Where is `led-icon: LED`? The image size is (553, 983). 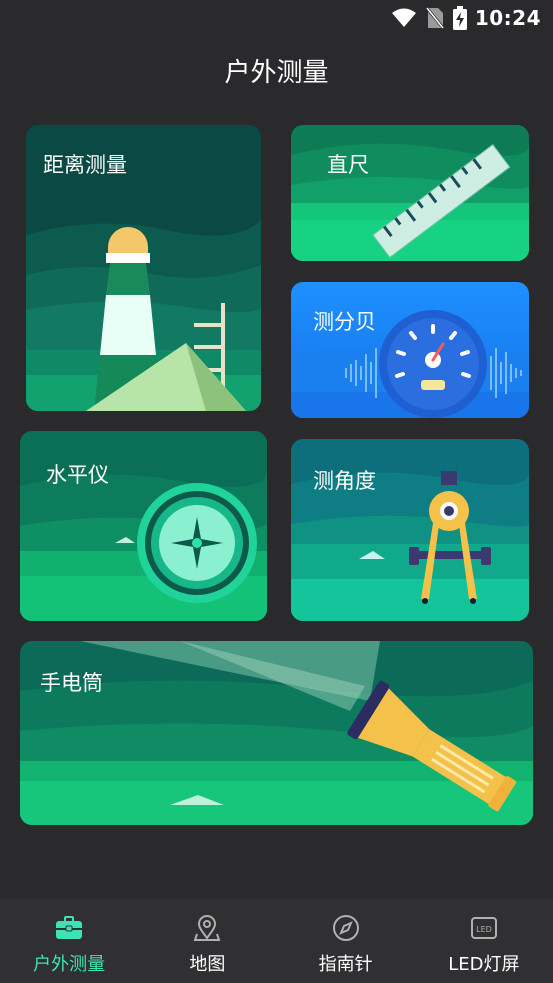
led-icon: LED is located at coordinates (483, 928).